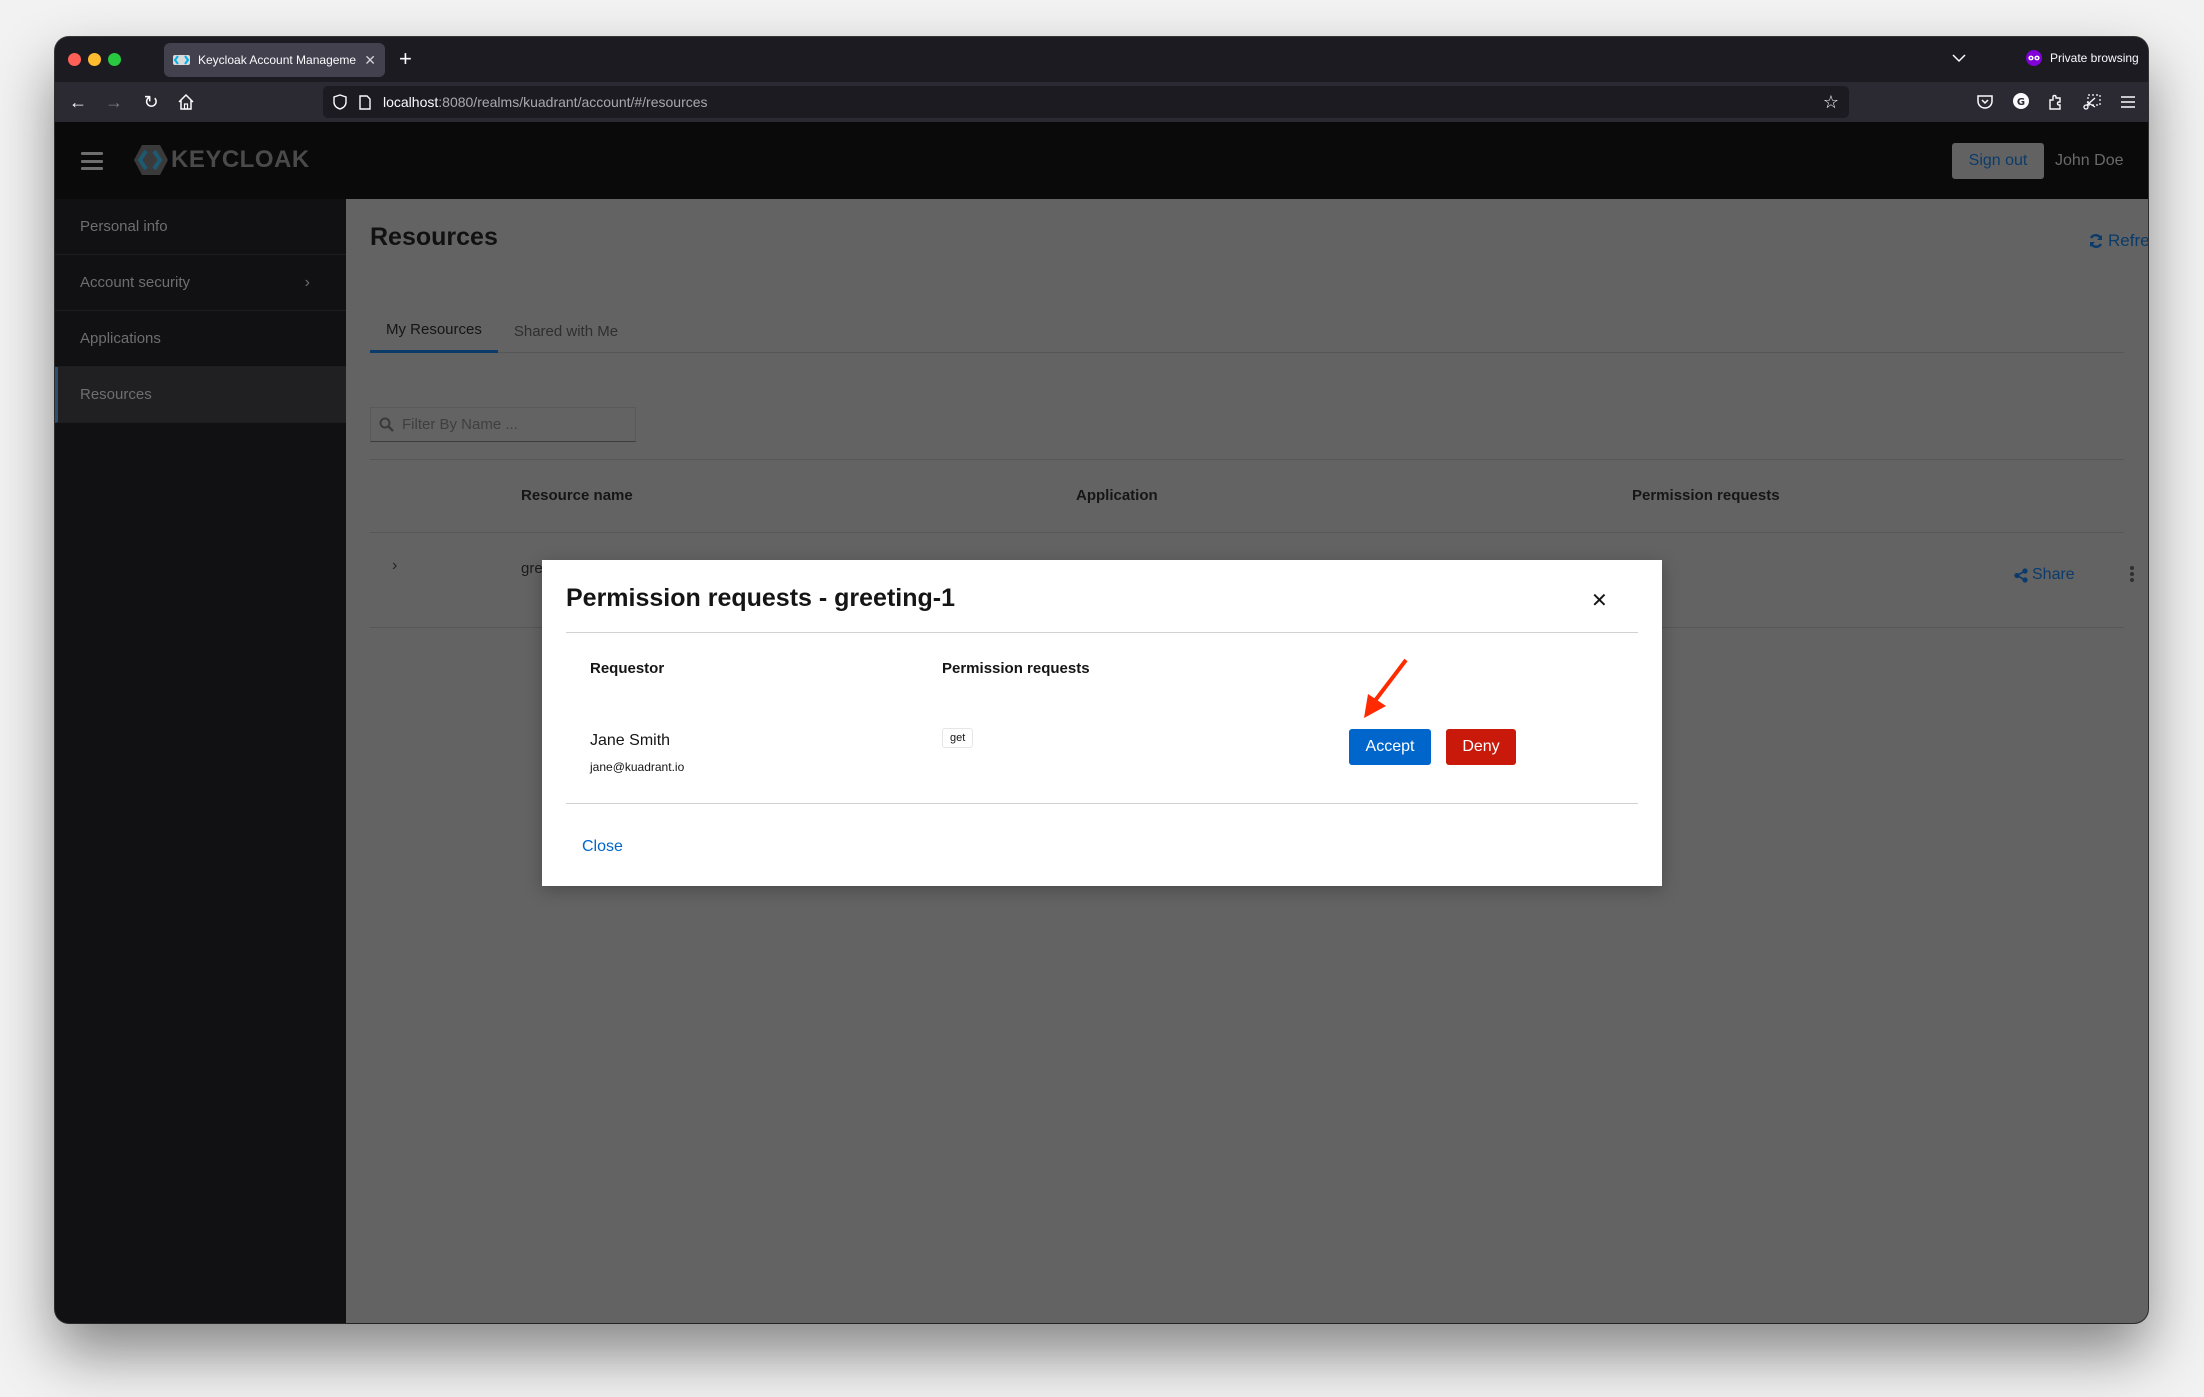 This screenshot has height=1397, width=2204. Describe the element at coordinates (200, 227) in the screenshot. I see `sidebar-item-personal-info: Personal info` at that location.